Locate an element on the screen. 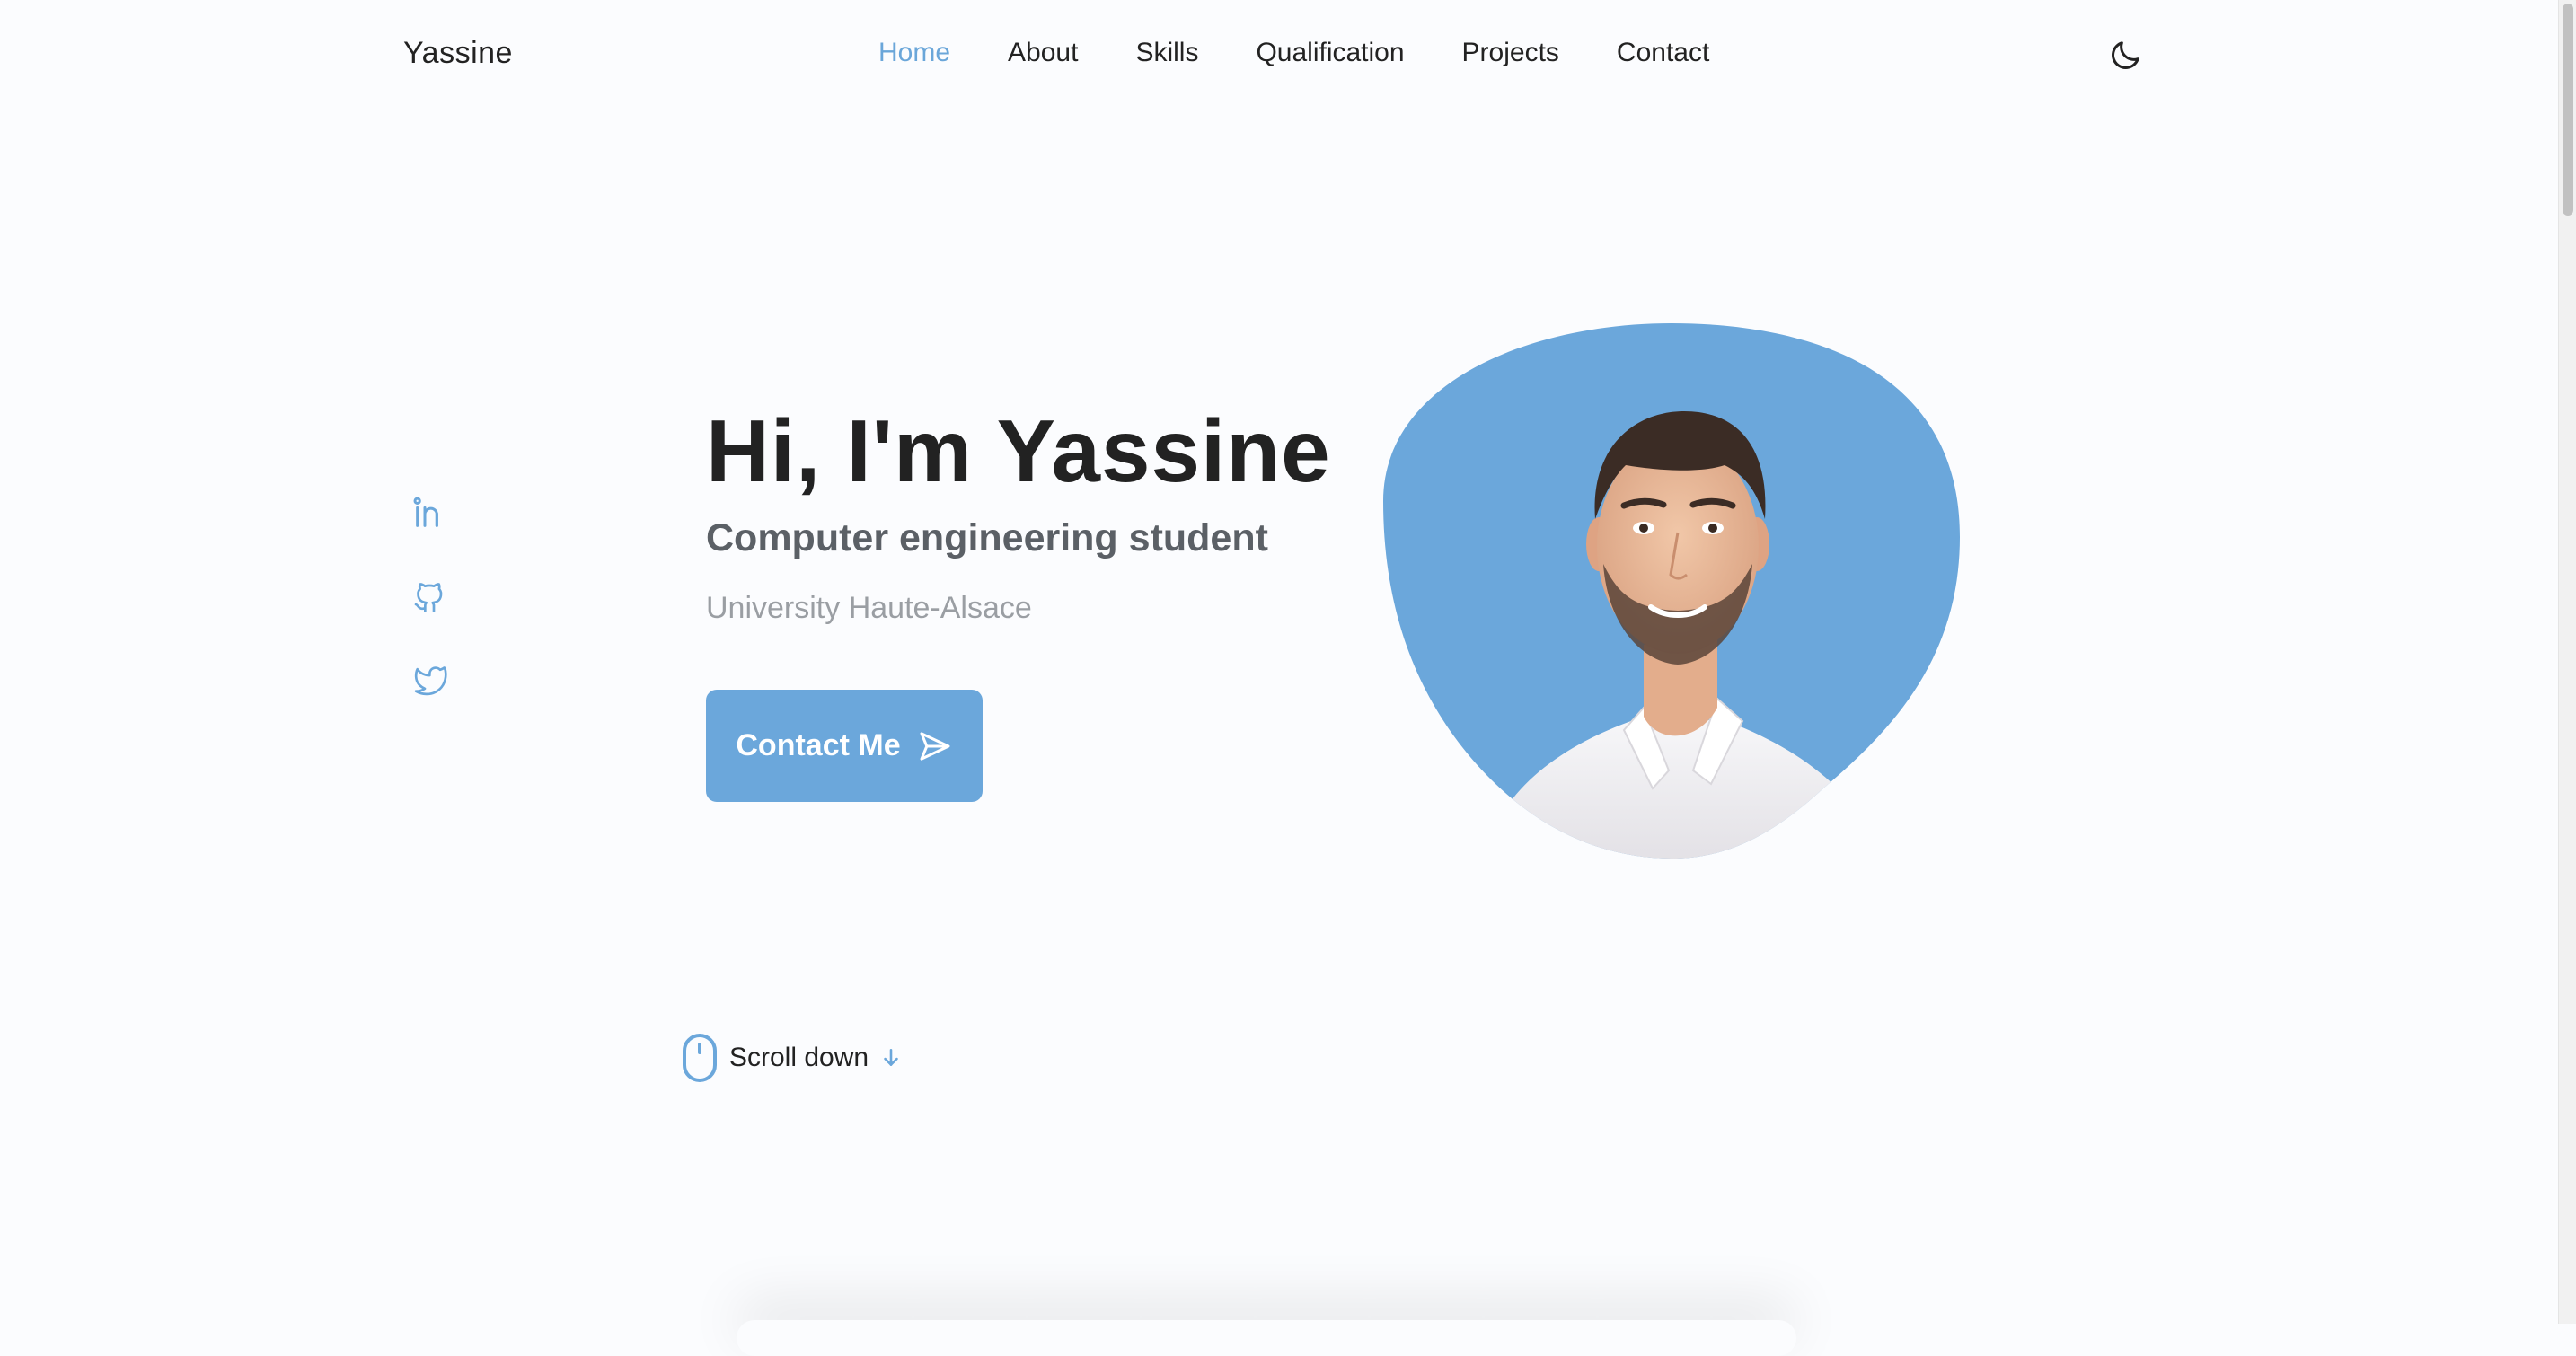  contact-button-label: Contact Me is located at coordinates (818, 745).